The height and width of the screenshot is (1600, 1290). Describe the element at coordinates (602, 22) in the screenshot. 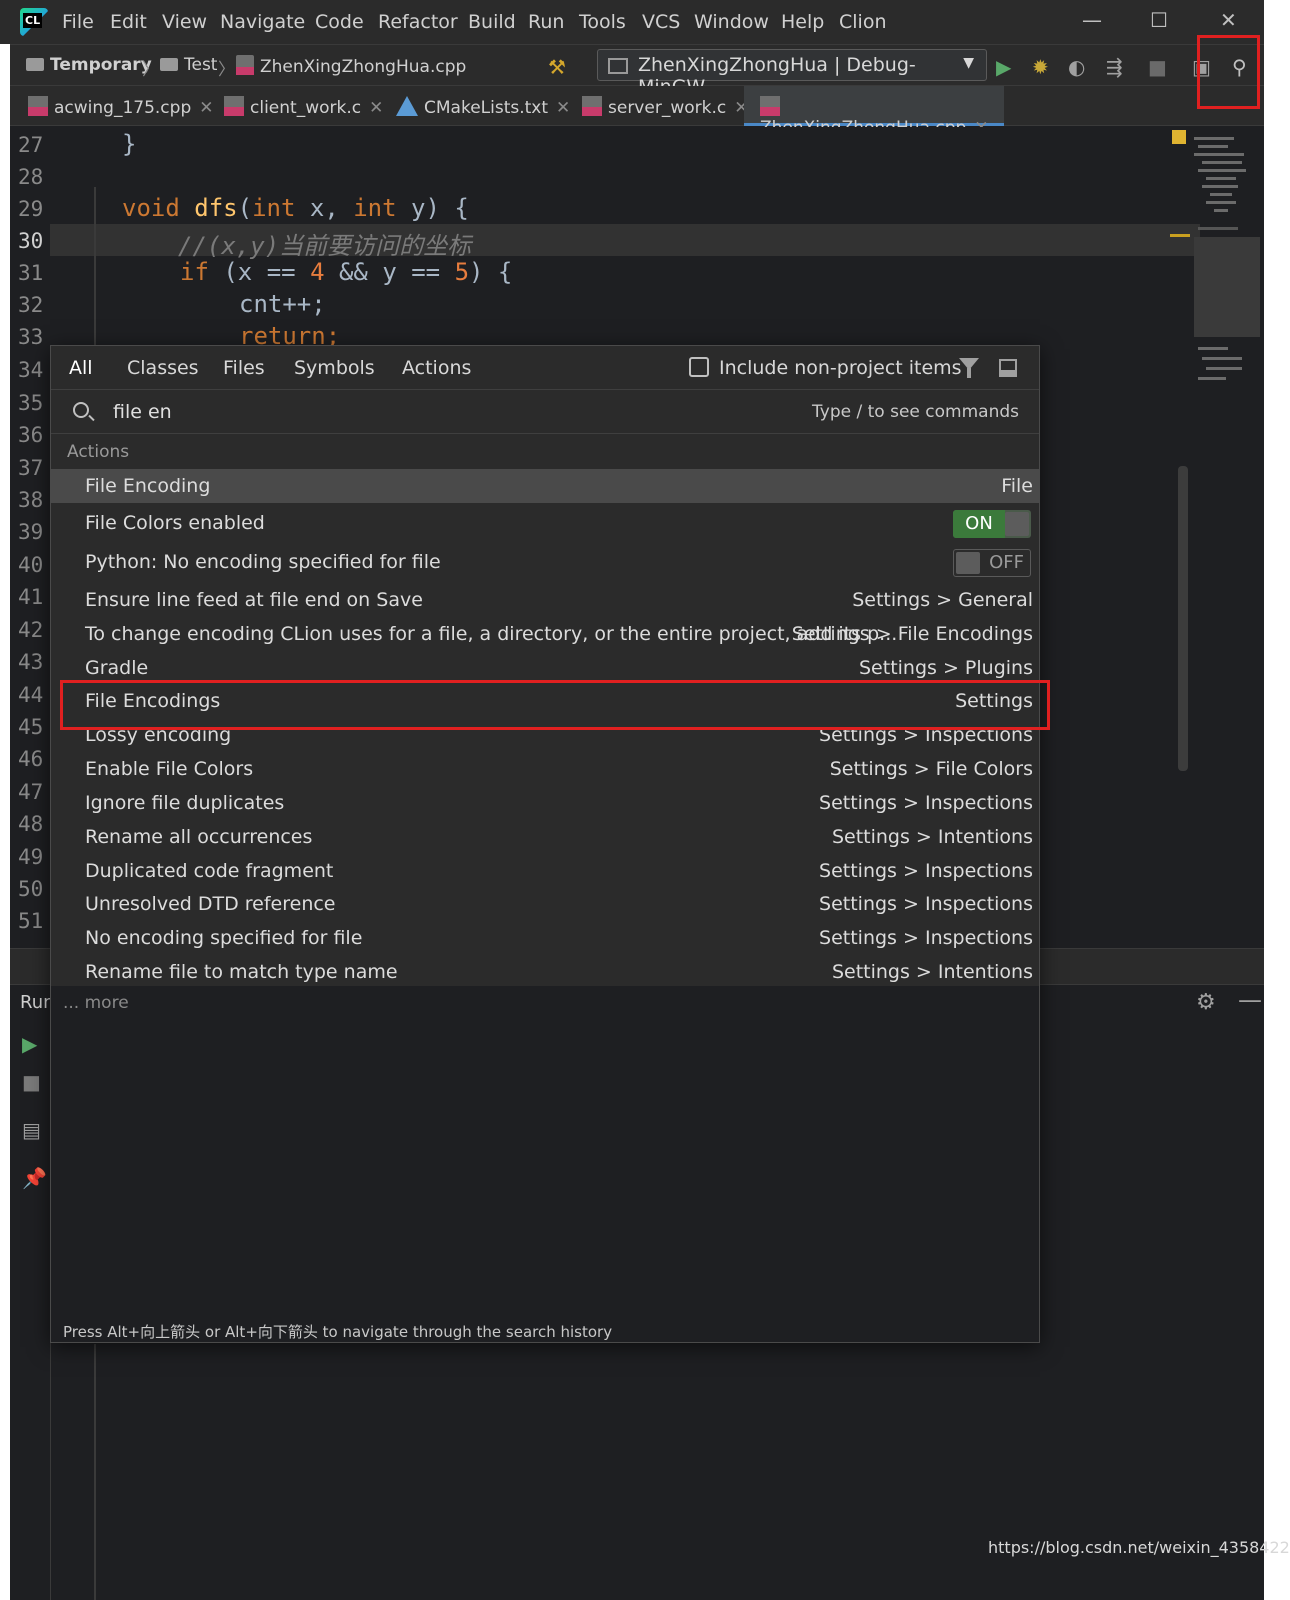

I see `menu-tools: Tools` at that location.